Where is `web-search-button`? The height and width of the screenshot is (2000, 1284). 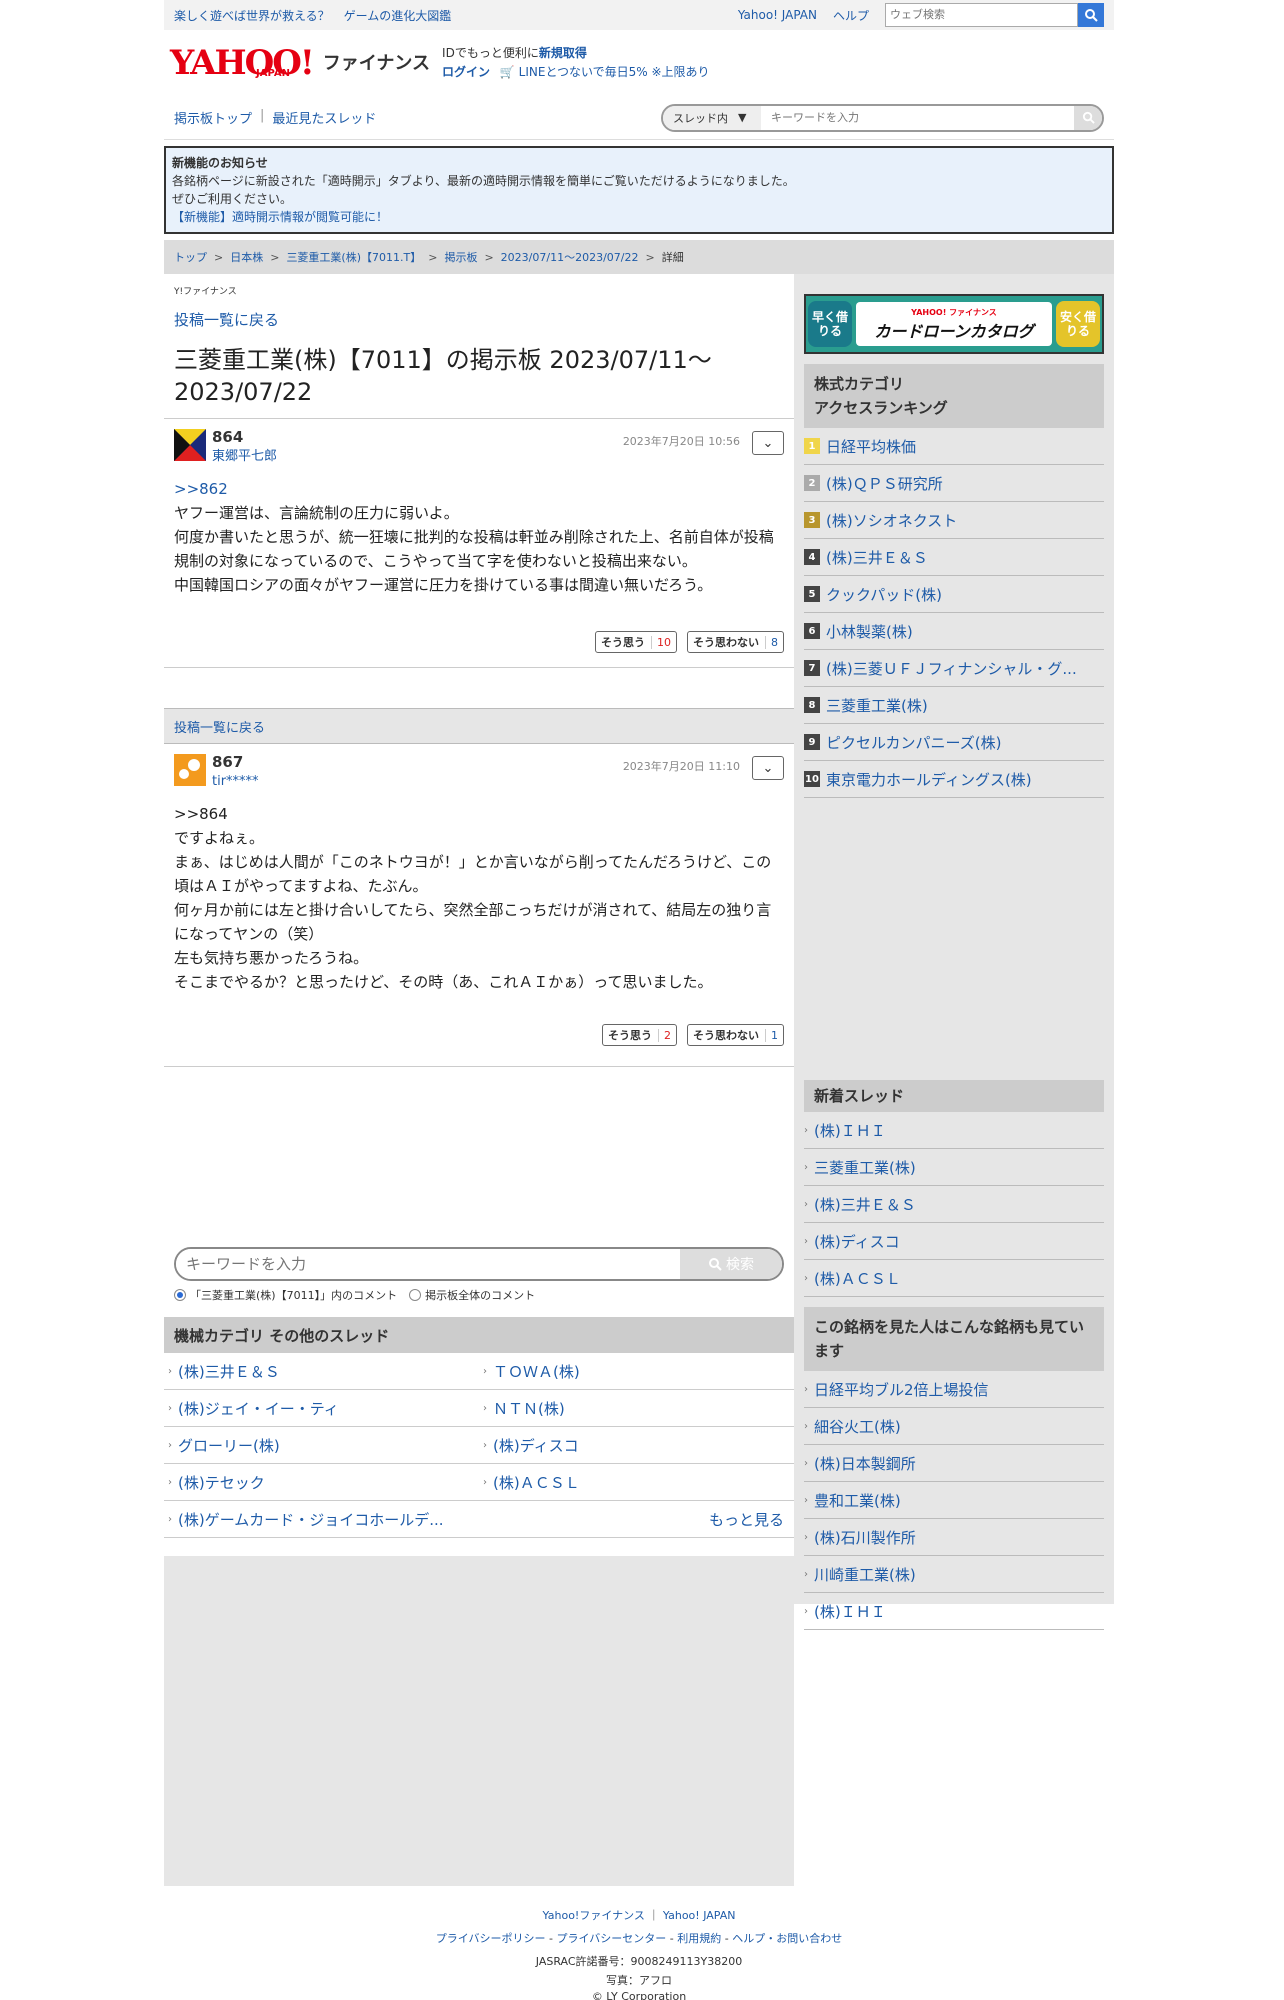 web-search-button is located at coordinates (1091, 15).